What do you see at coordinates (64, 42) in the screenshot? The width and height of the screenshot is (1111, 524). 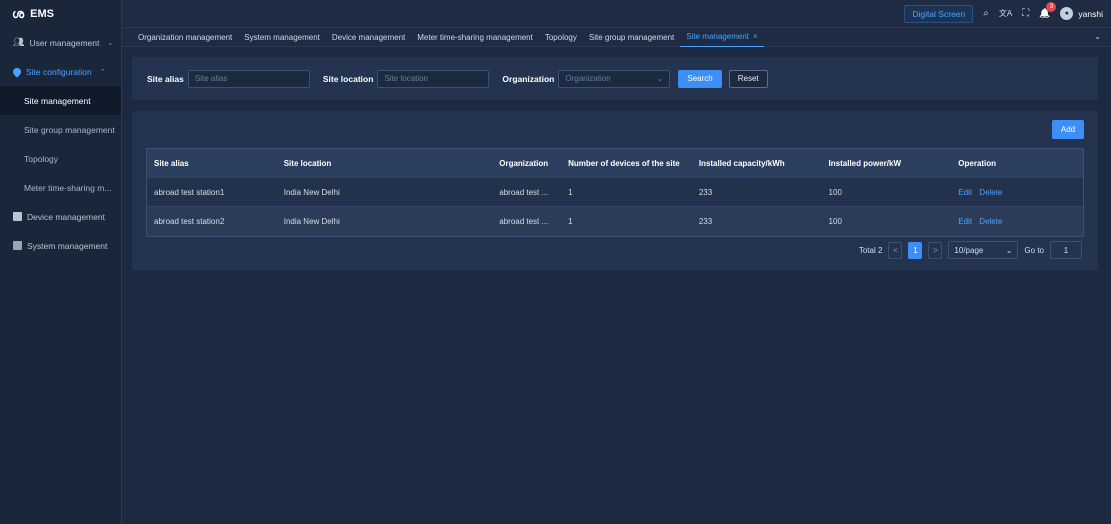 I see `sidebar-item-label: User management` at bounding box center [64, 42].